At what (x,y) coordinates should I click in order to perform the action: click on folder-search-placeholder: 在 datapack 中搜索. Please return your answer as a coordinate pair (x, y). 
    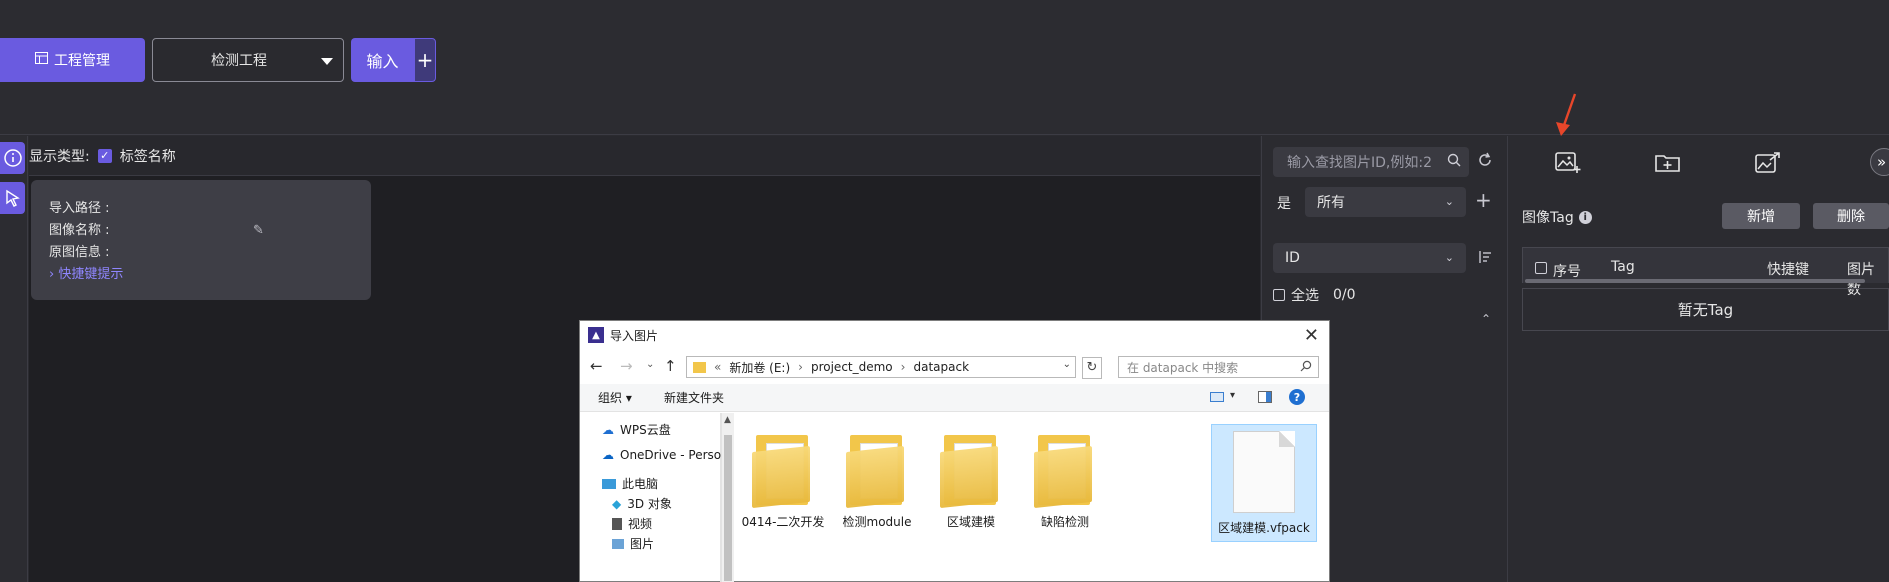
    Looking at the image, I should click on (1183, 367).